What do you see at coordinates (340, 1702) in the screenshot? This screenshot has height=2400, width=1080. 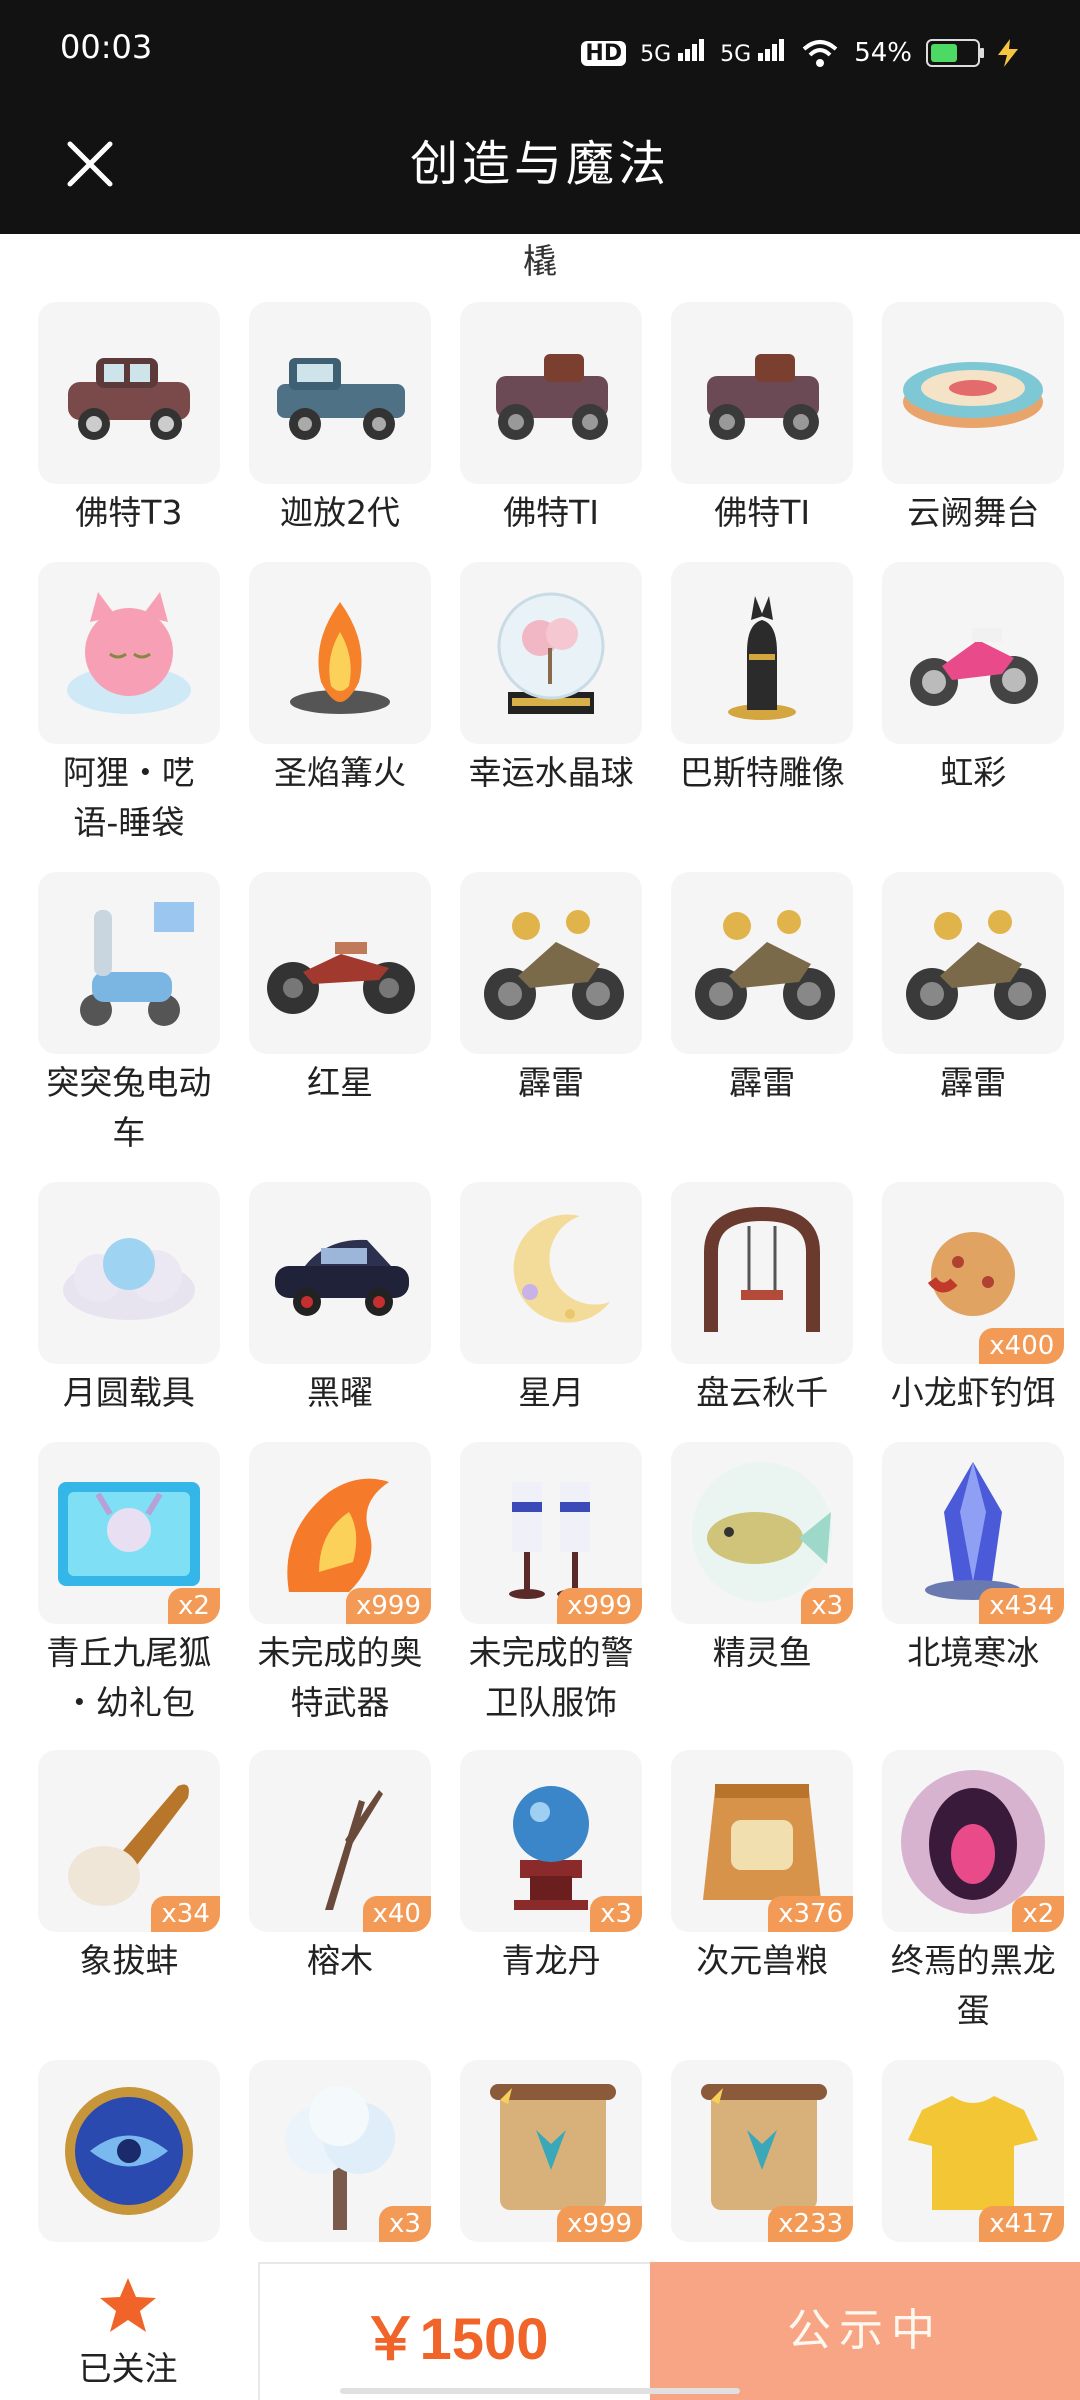 I see `item-name-line: 特武器` at bounding box center [340, 1702].